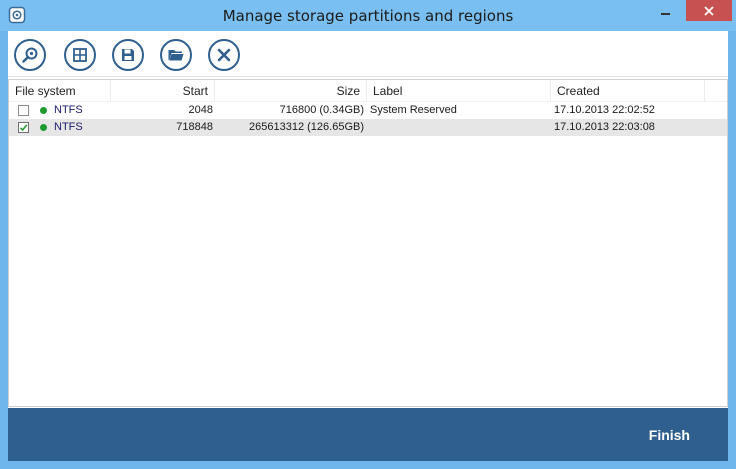 This screenshot has height=469, width=736. I want to click on save-icon, so click(128, 55).